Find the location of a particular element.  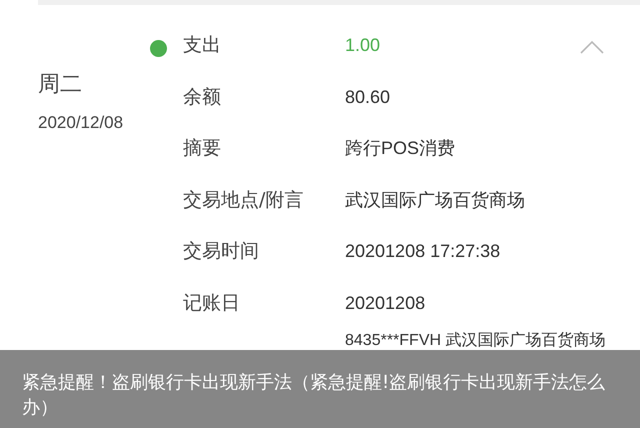

chevron-icon is located at coordinates (592, 47).